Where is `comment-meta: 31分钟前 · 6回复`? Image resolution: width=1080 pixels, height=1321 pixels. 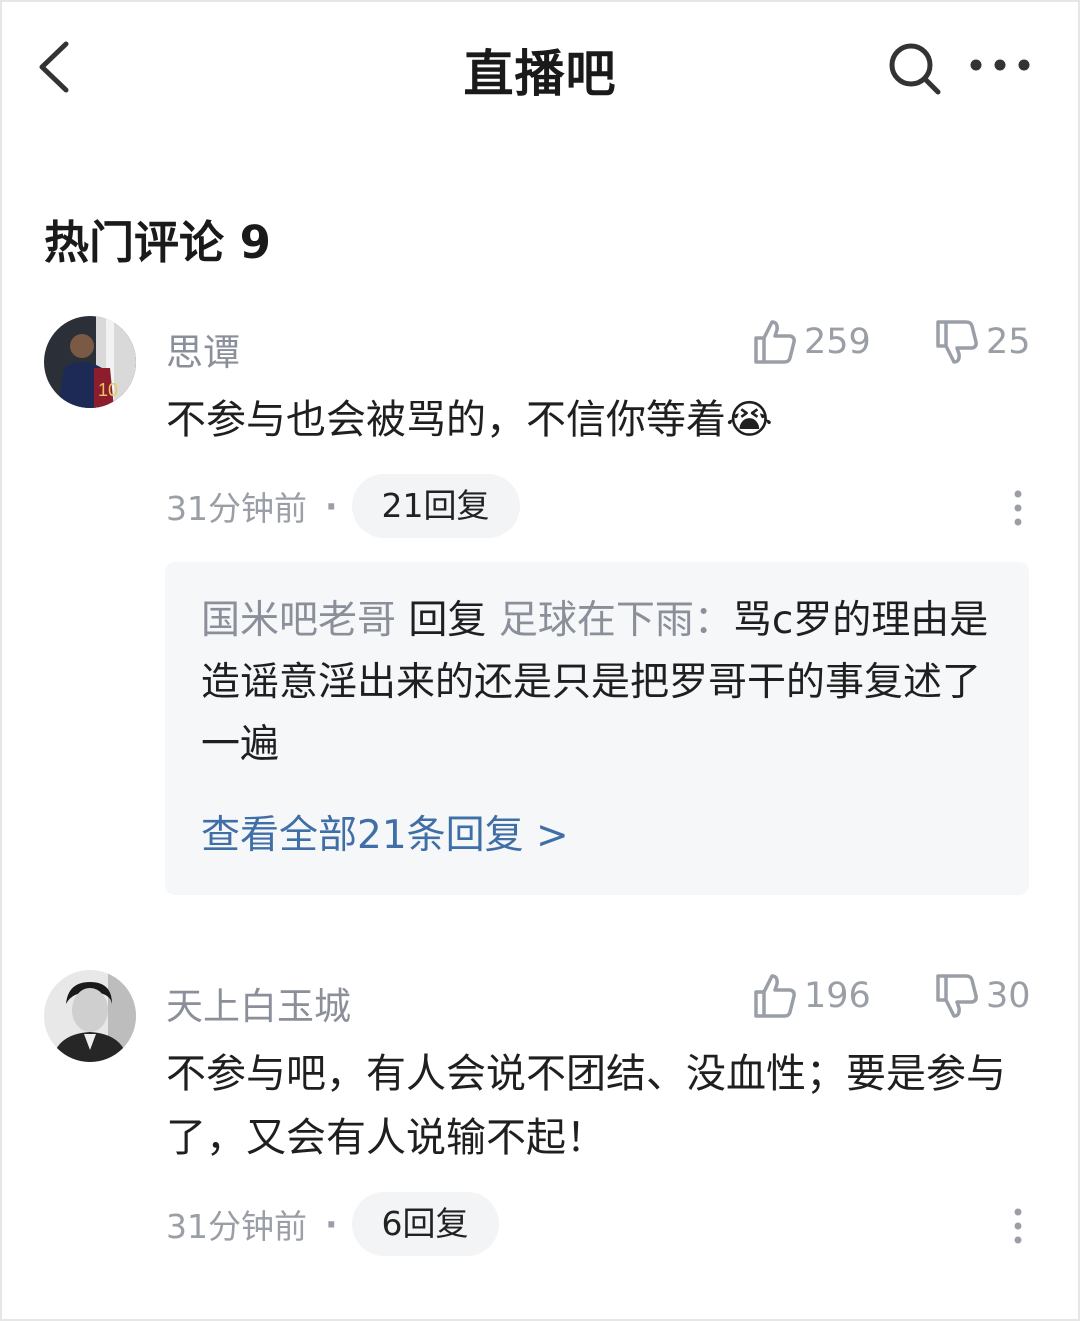
comment-meta: 31分钟前 · 6回复 is located at coordinates (332, 1224).